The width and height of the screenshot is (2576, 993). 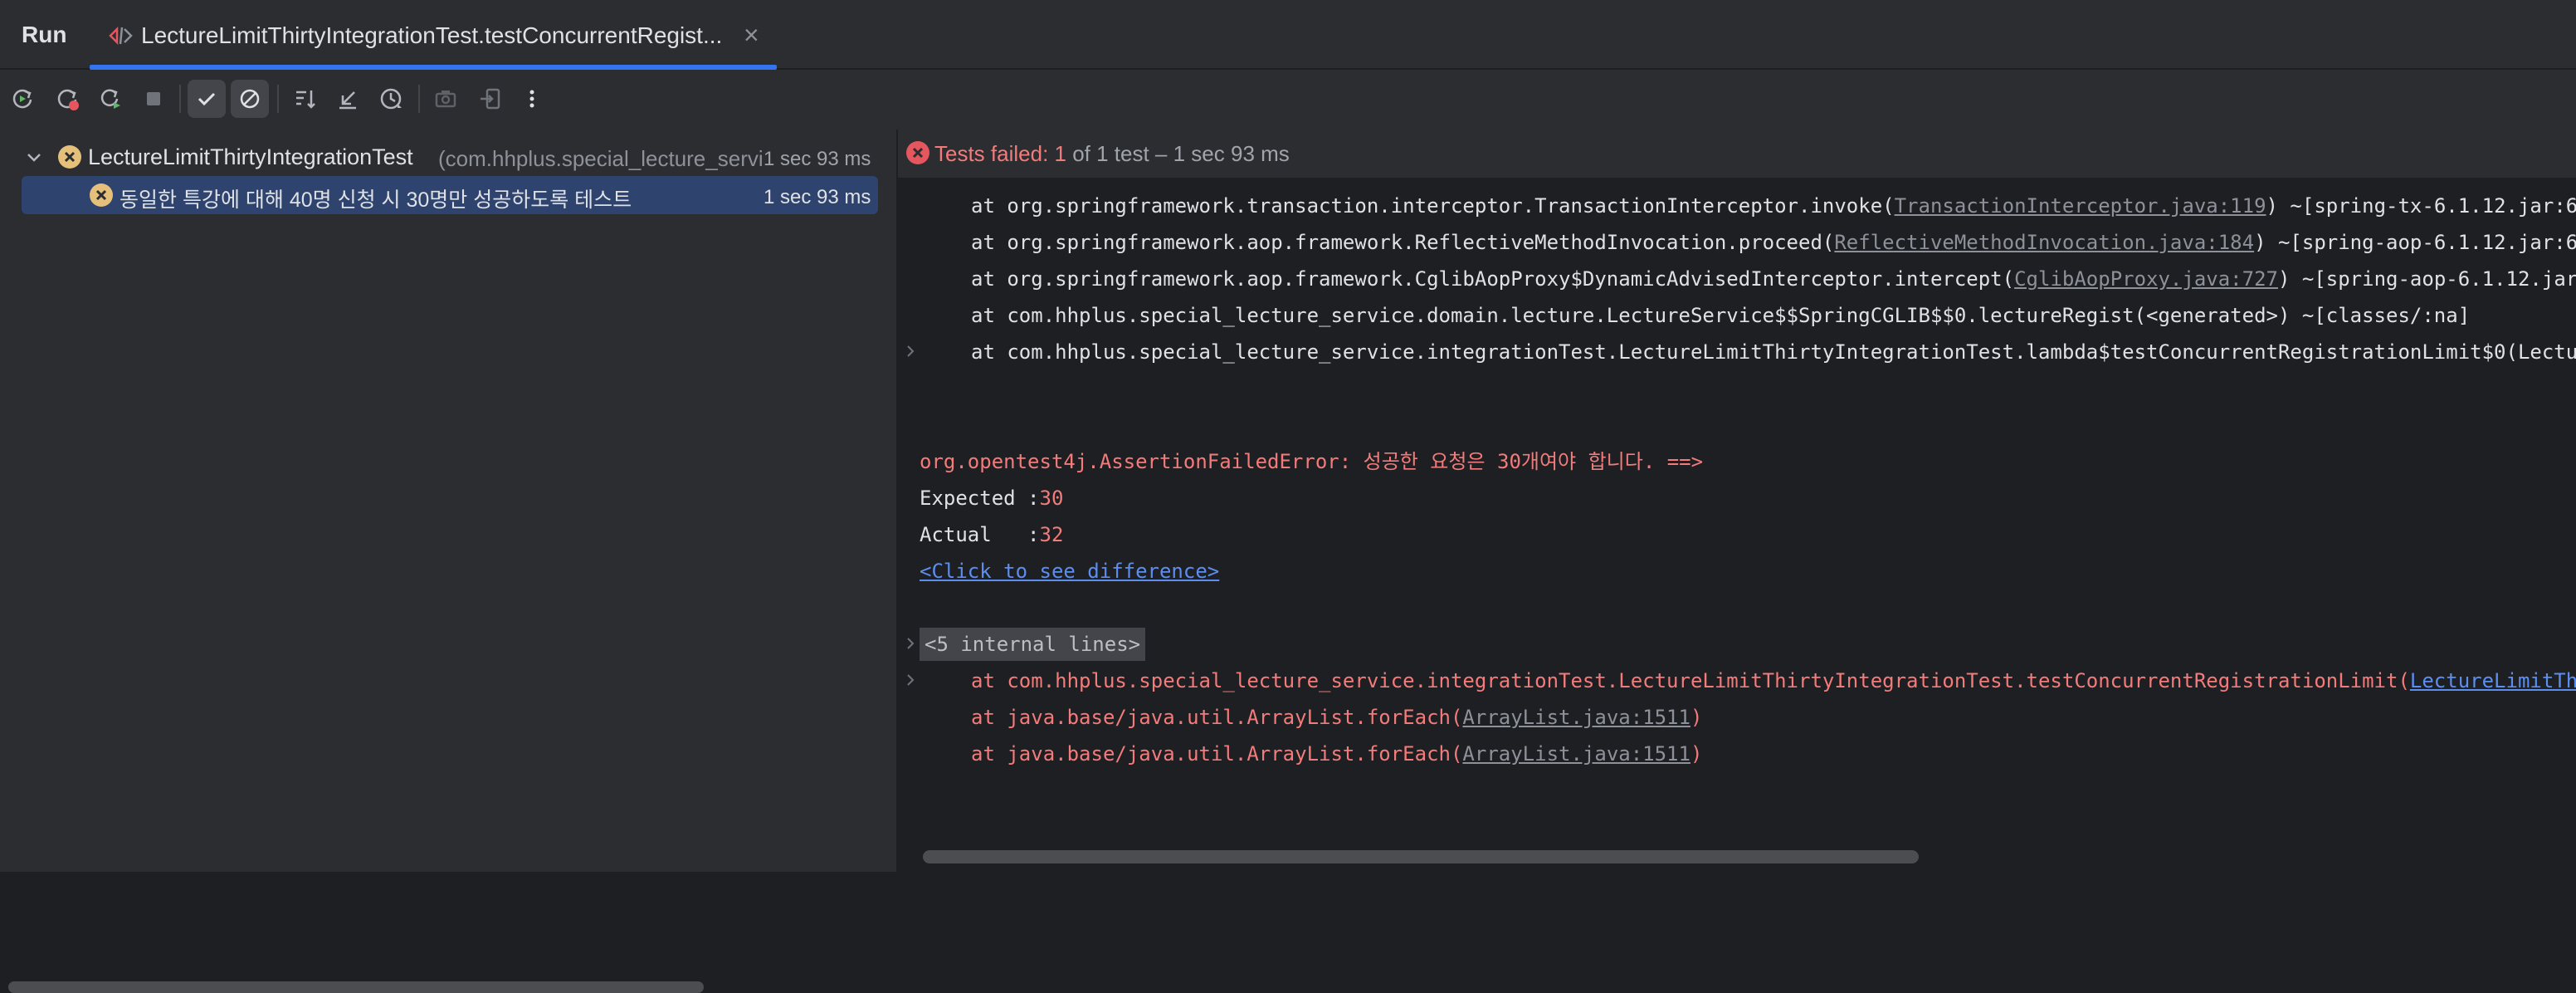 I want to click on sort-icon, so click(x=304, y=99).